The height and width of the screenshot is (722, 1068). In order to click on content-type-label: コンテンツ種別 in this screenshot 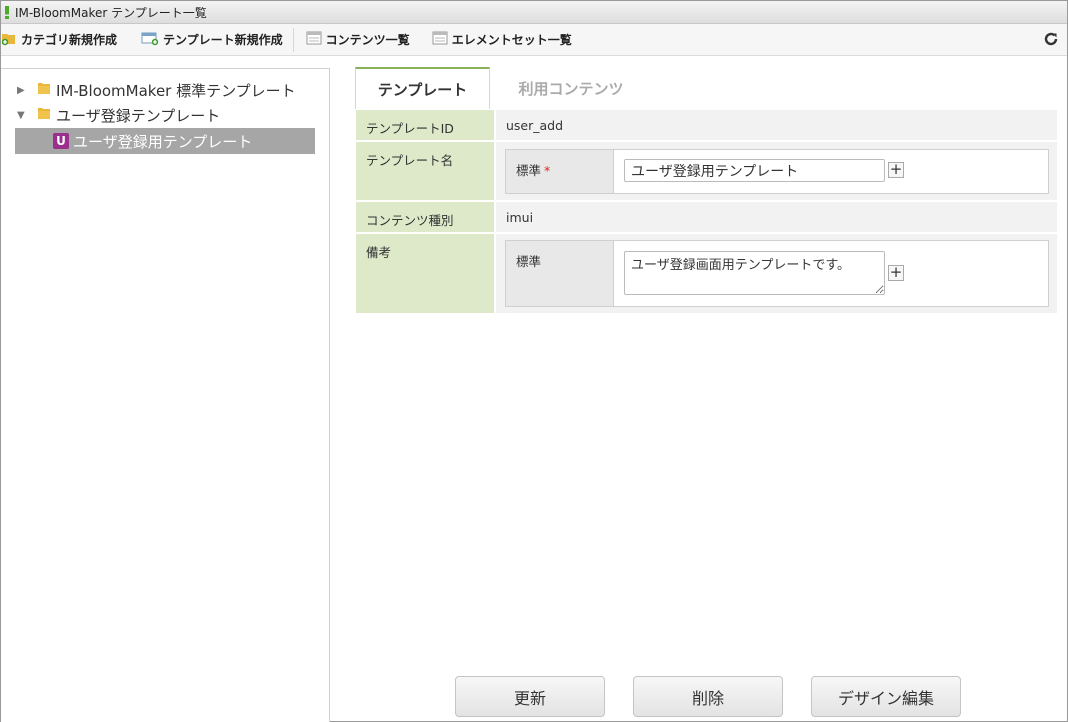, I will do `click(425, 217)`.